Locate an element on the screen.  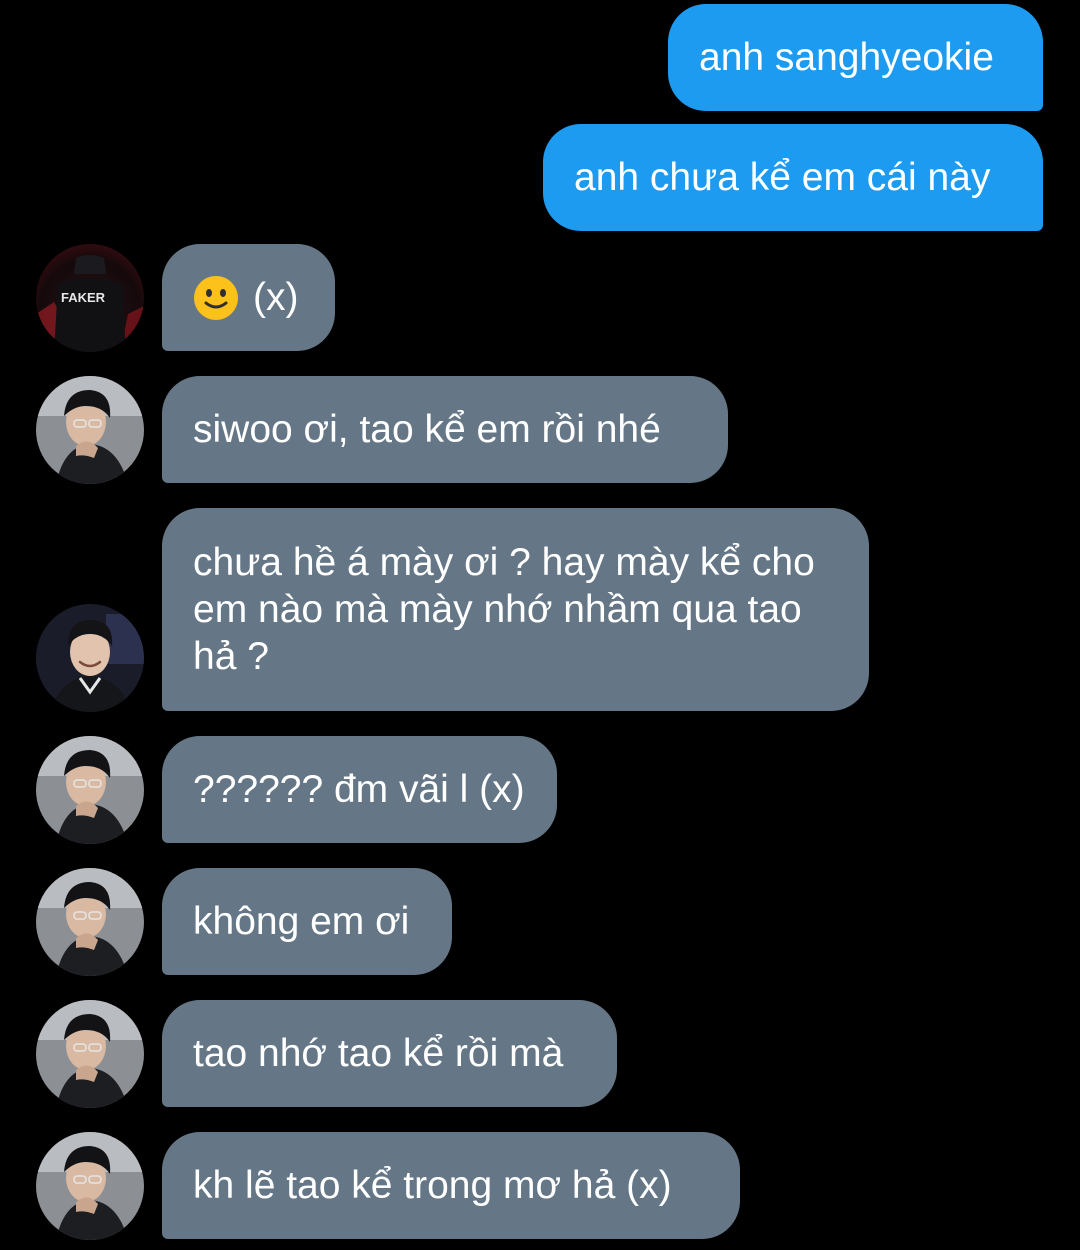
message-text: không em ơi is located at coordinates (301, 921).